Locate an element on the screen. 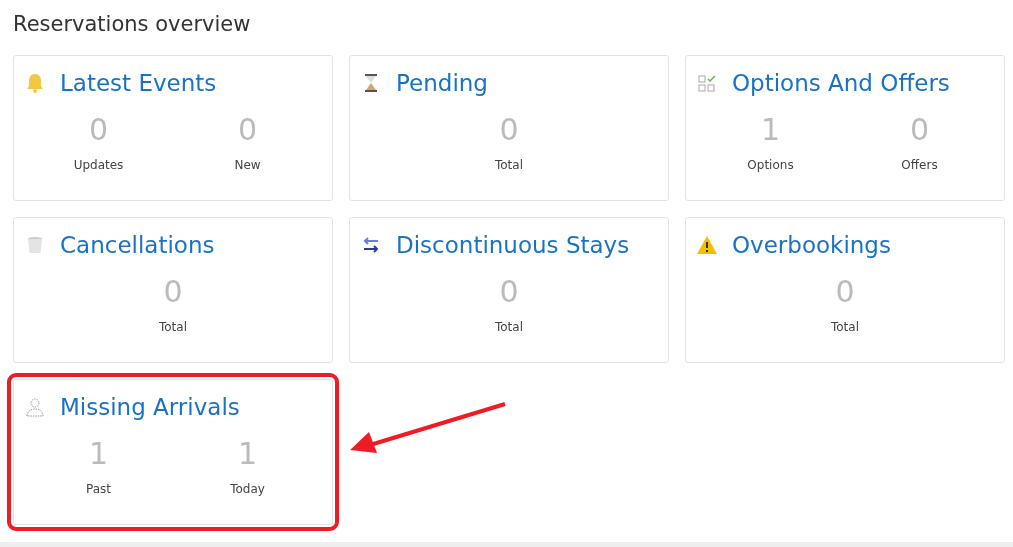  stat-label: New is located at coordinates (247, 165).